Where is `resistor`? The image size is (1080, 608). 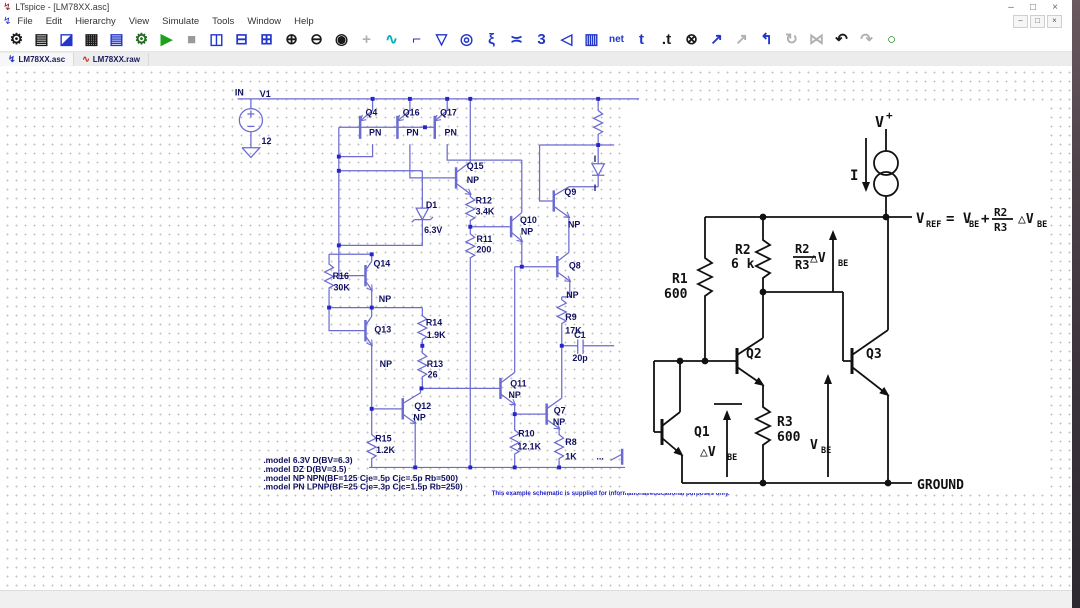
resistor is located at coordinates (598, 122).